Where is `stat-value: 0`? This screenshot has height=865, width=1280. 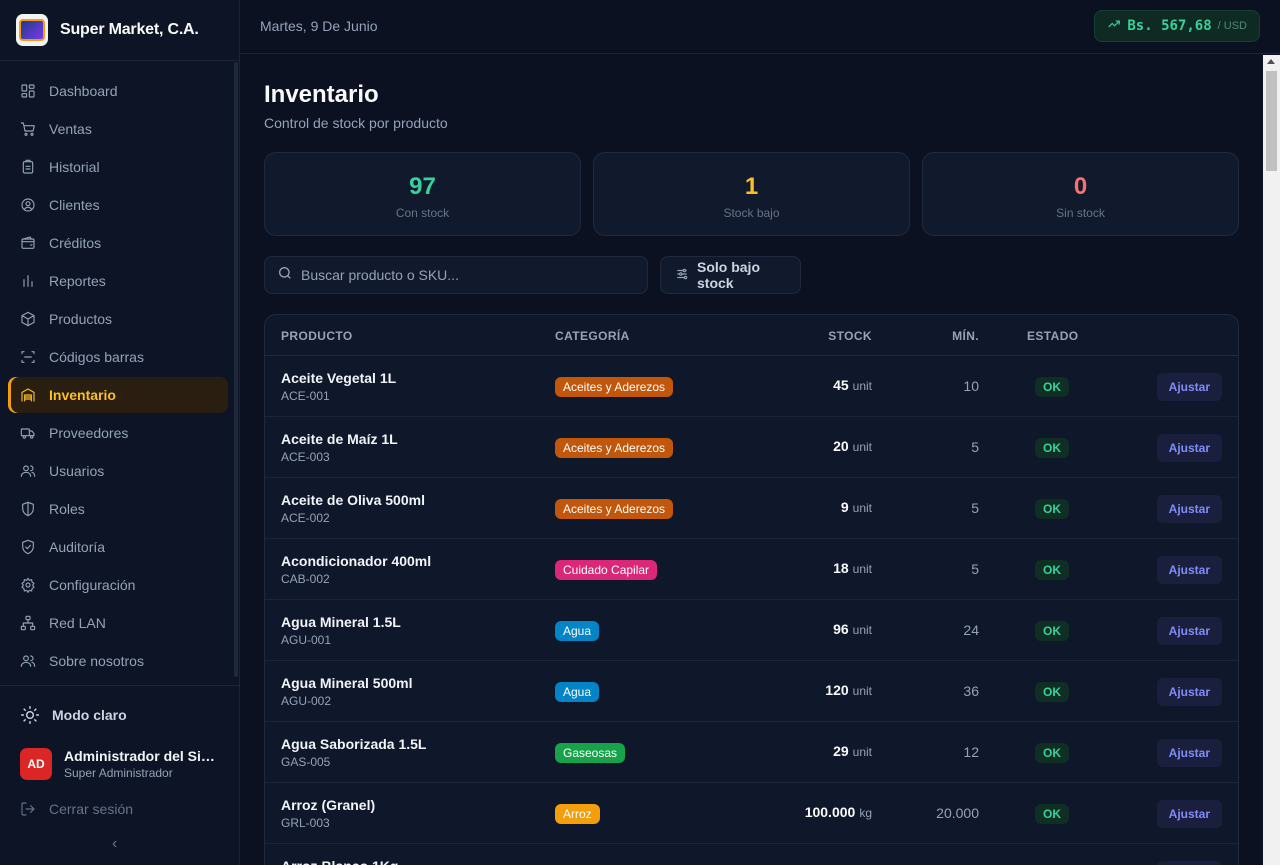 stat-value: 0 is located at coordinates (1080, 186).